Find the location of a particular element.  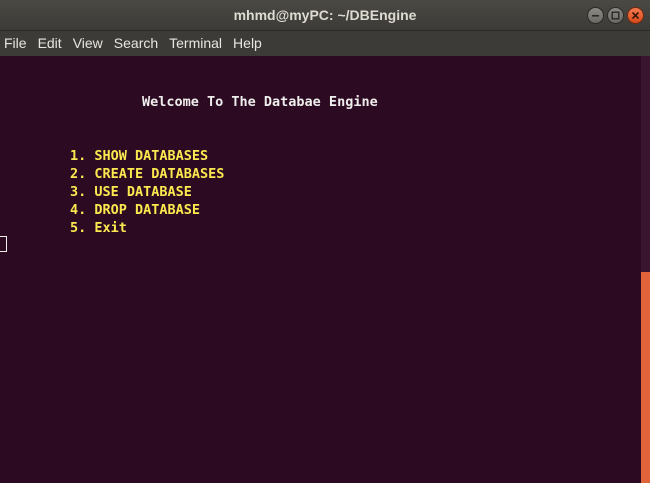

close-button is located at coordinates (635, 15).